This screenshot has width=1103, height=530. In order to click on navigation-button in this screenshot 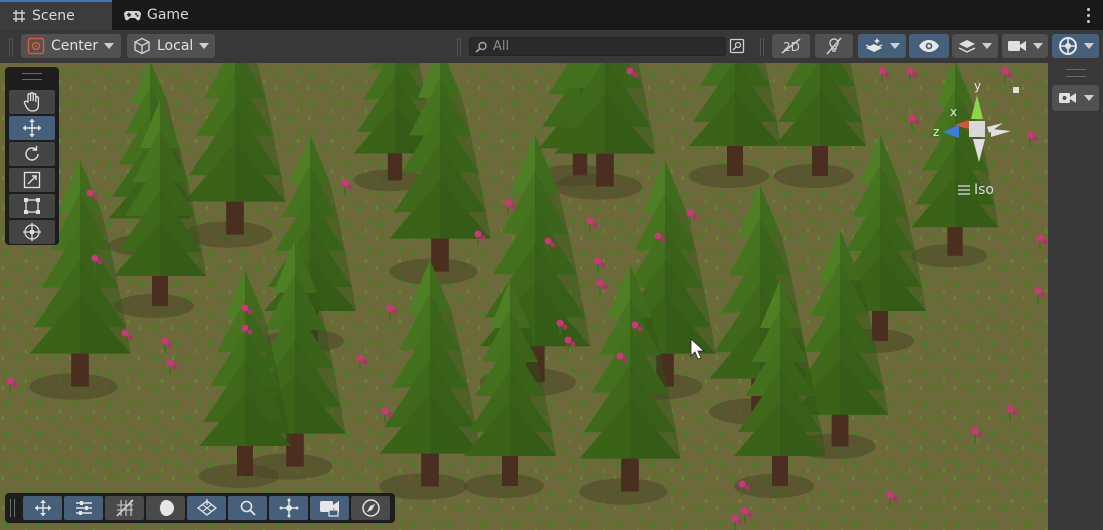, I will do `click(288, 508)`.